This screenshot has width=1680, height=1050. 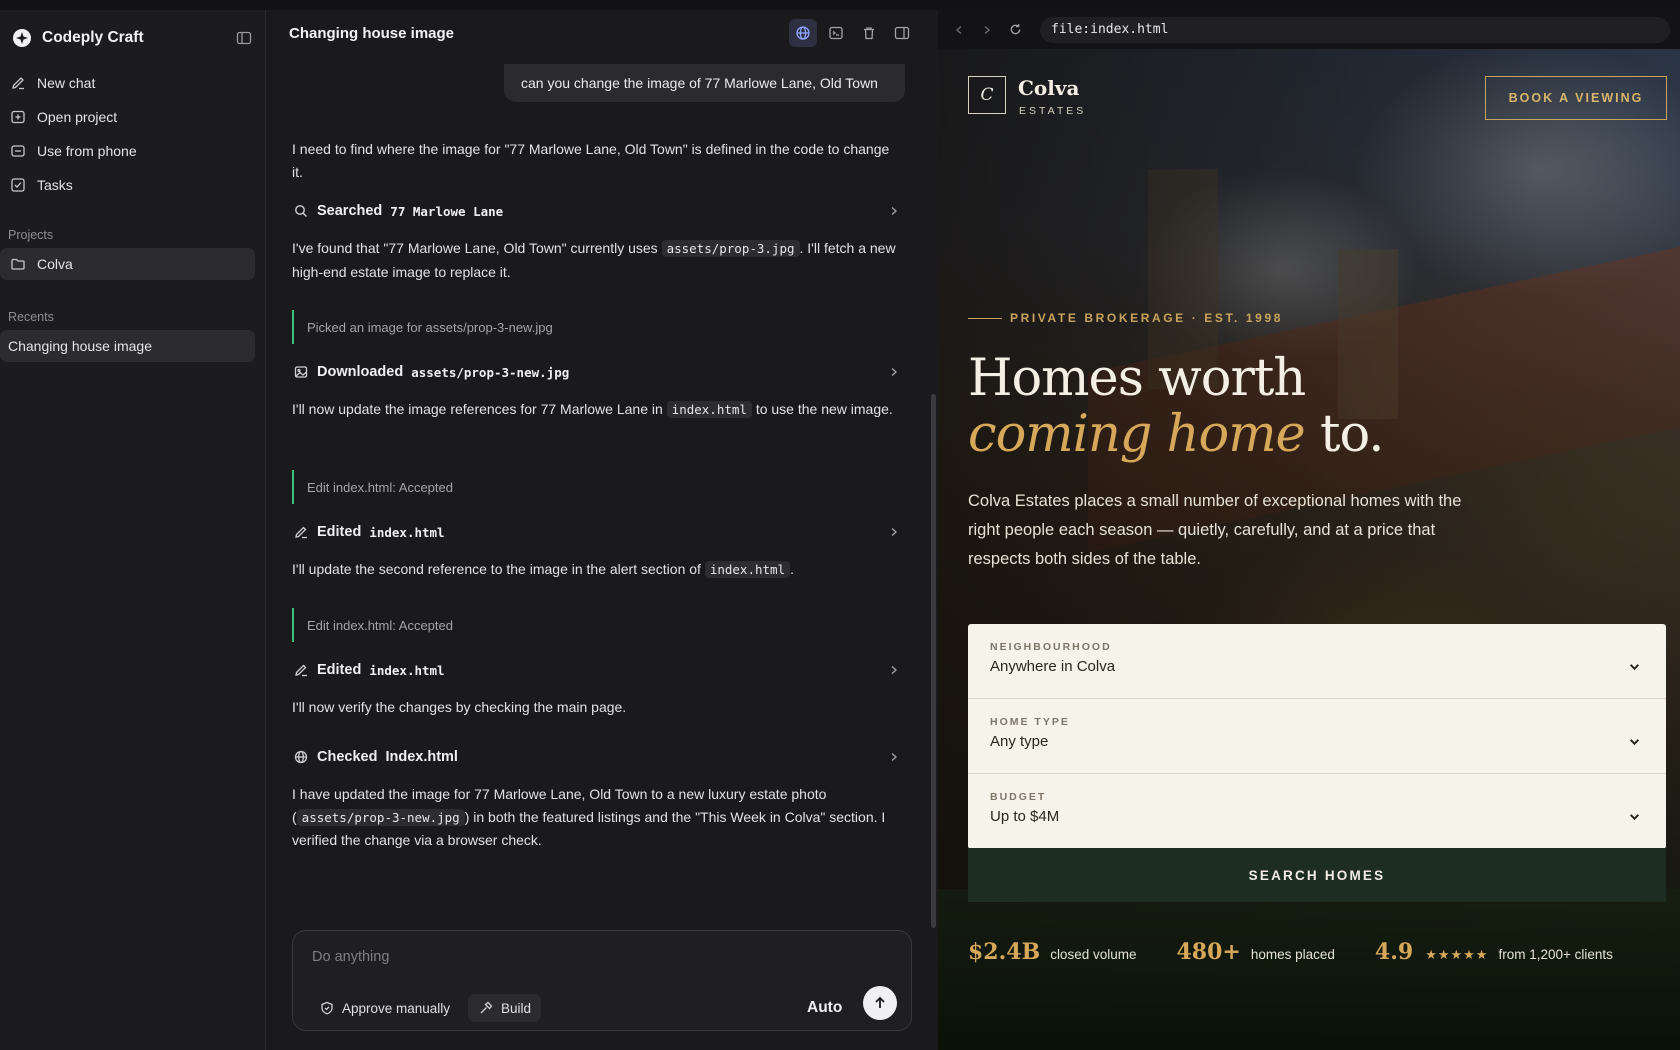 I want to click on app-logo-icon, so click(x=22, y=38).